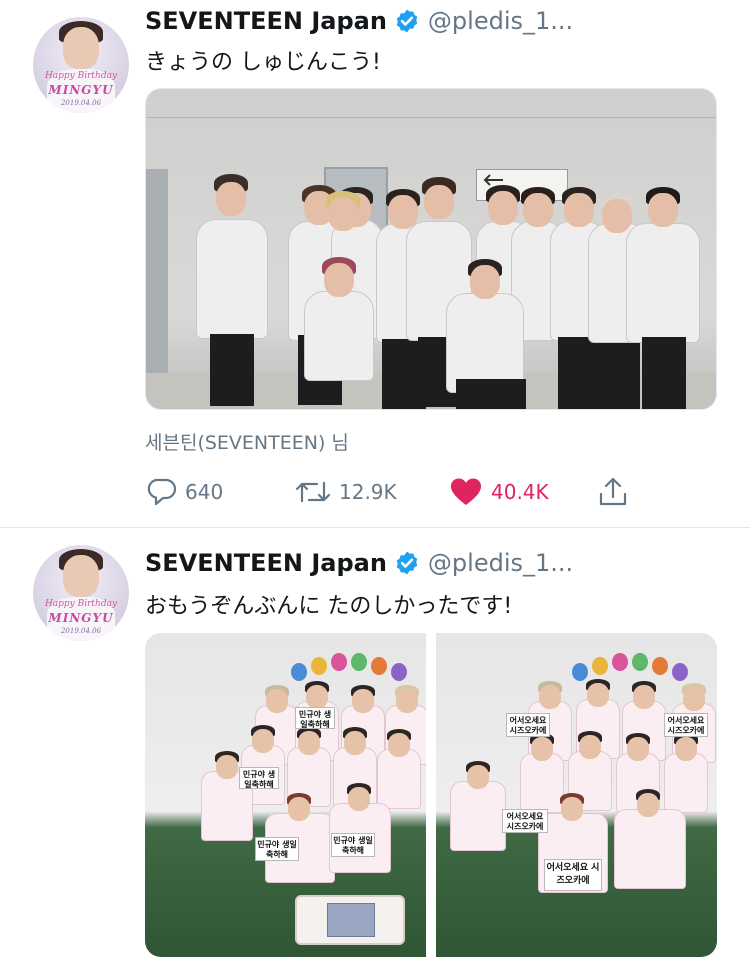 The height and width of the screenshot is (967, 750). I want to click on tweet-actions: 640 12.9K 40.4K, so click(395, 492).